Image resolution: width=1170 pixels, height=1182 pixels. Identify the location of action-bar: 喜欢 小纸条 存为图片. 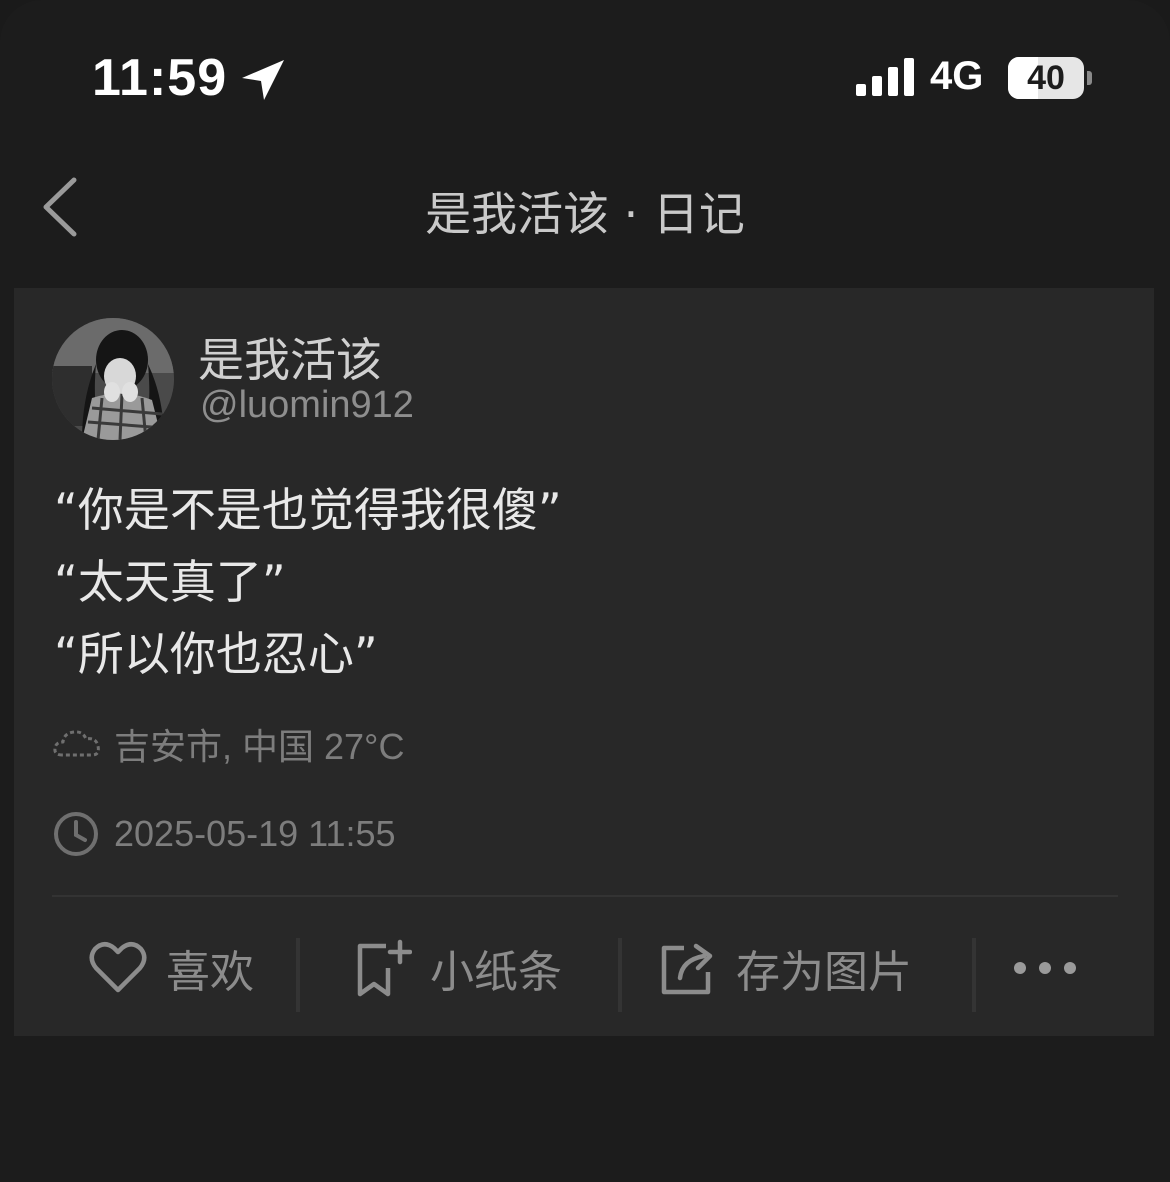
(584, 968).